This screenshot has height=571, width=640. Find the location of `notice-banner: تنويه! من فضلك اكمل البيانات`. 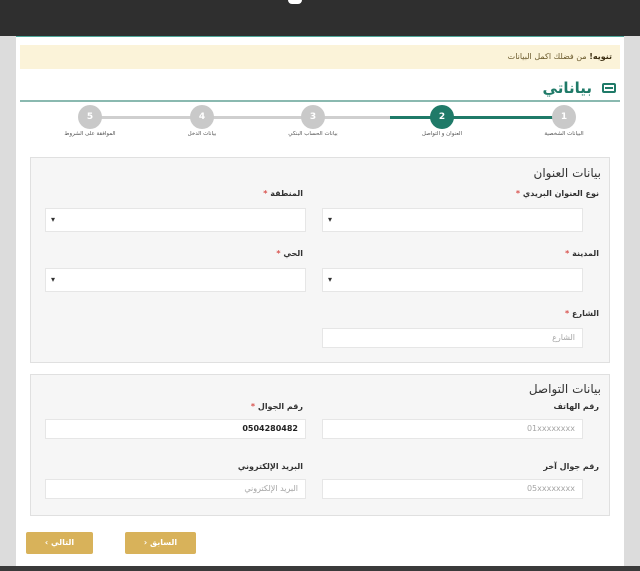

notice-banner: تنويه! من فضلك اكمل البيانات is located at coordinates (320, 57).